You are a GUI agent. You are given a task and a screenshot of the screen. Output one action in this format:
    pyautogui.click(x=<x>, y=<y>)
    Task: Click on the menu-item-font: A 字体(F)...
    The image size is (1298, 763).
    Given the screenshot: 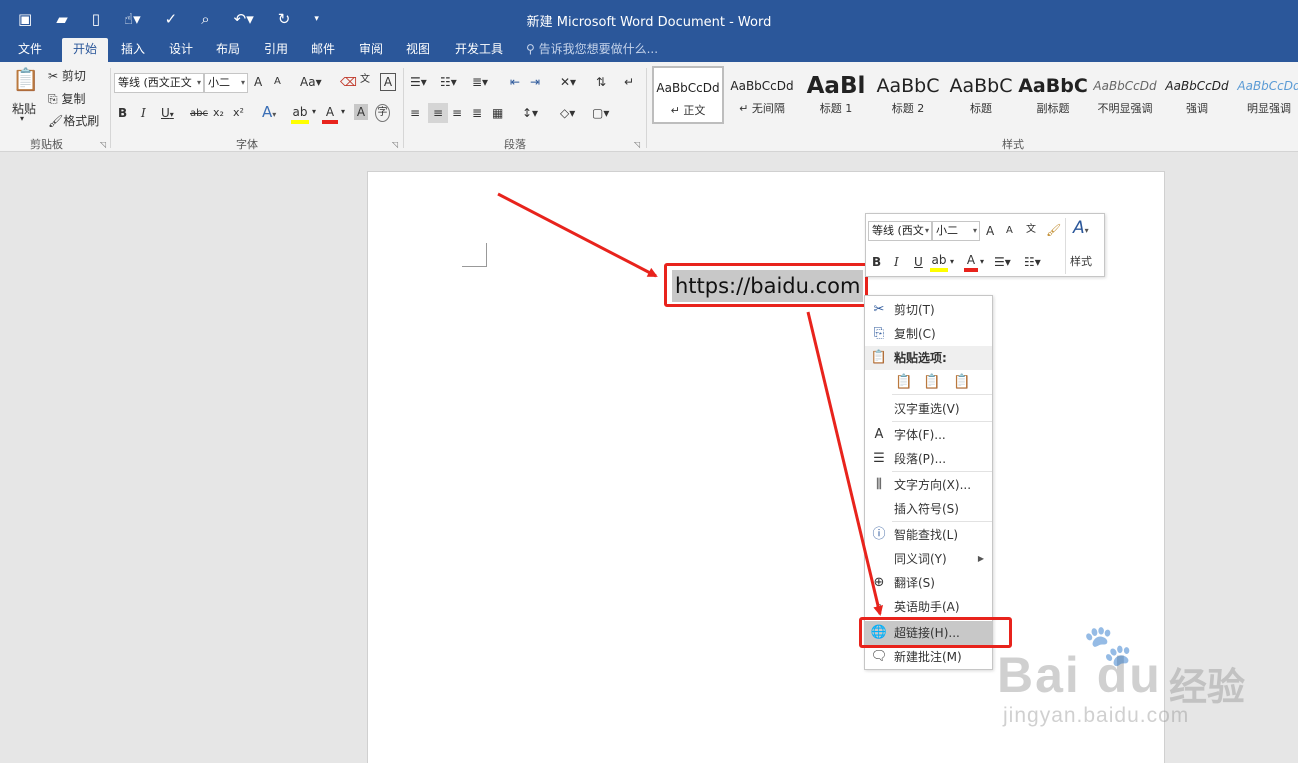 What is the action you would take?
    pyautogui.click(x=928, y=435)
    